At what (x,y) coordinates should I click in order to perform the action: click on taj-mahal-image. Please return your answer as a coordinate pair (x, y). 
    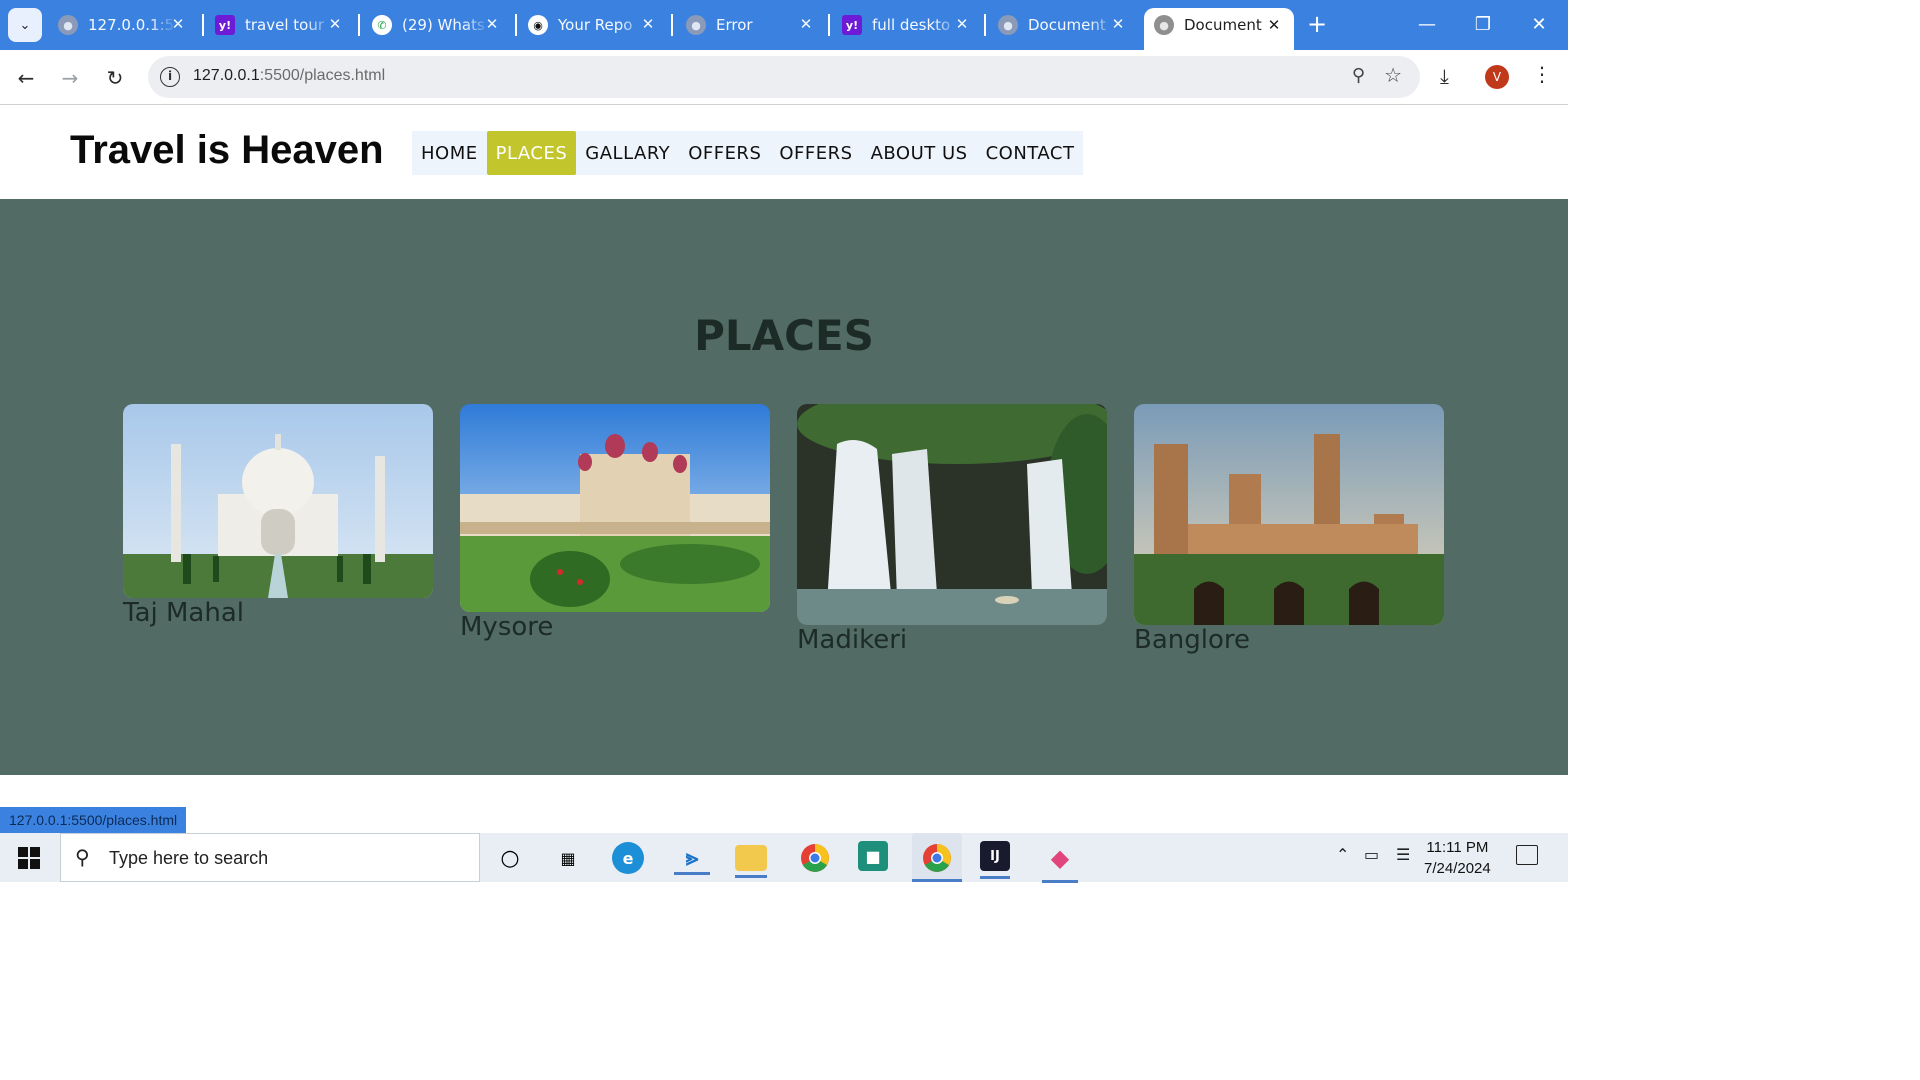
    Looking at the image, I should click on (278, 501).